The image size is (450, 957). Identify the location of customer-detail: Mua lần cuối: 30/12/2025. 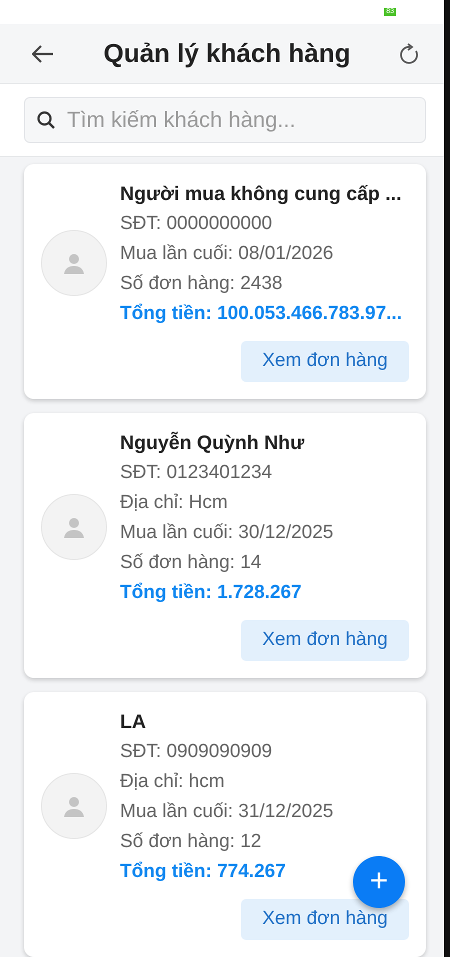
(227, 533).